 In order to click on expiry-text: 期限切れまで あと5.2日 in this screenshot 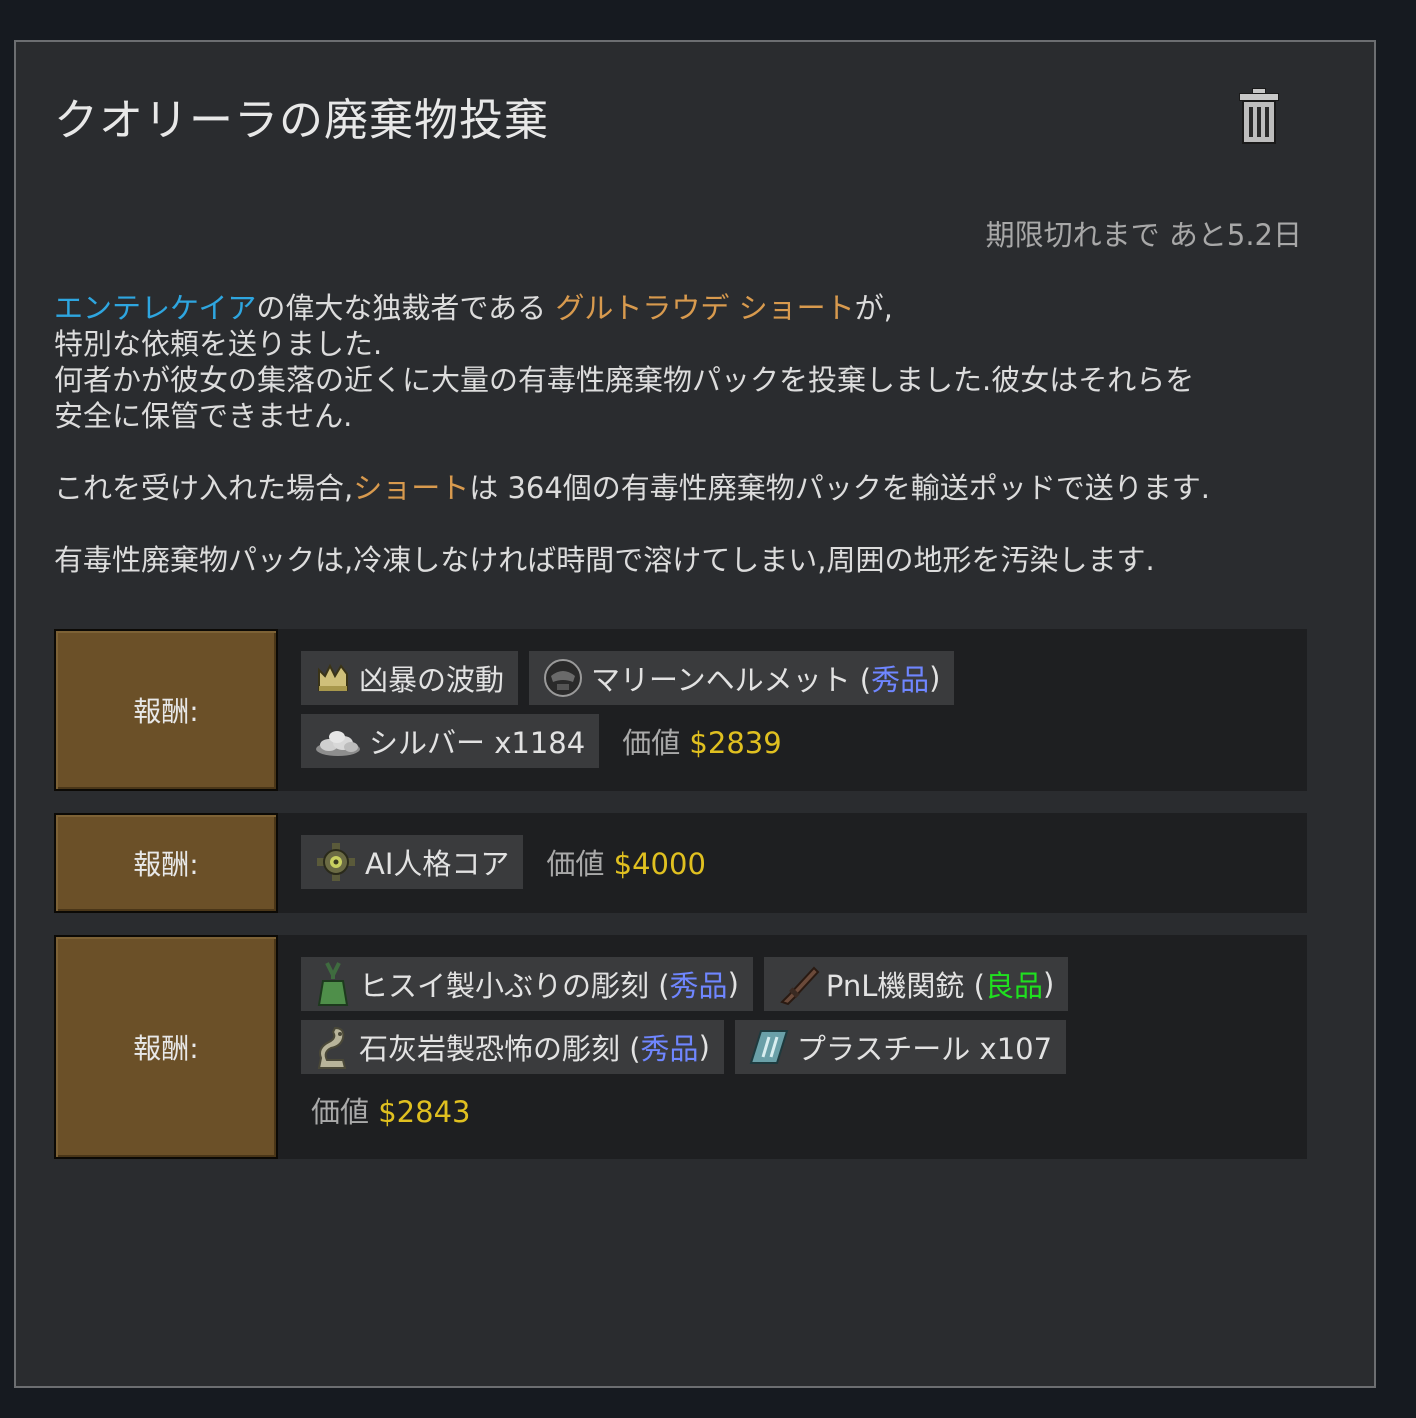, I will do `click(1143, 235)`.